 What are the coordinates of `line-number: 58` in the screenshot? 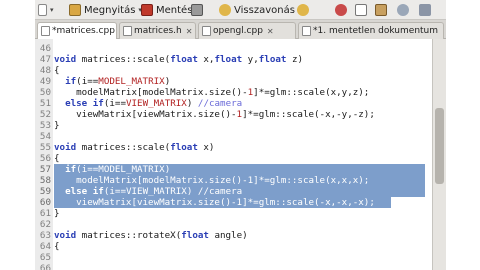 It's located at (45, 180).